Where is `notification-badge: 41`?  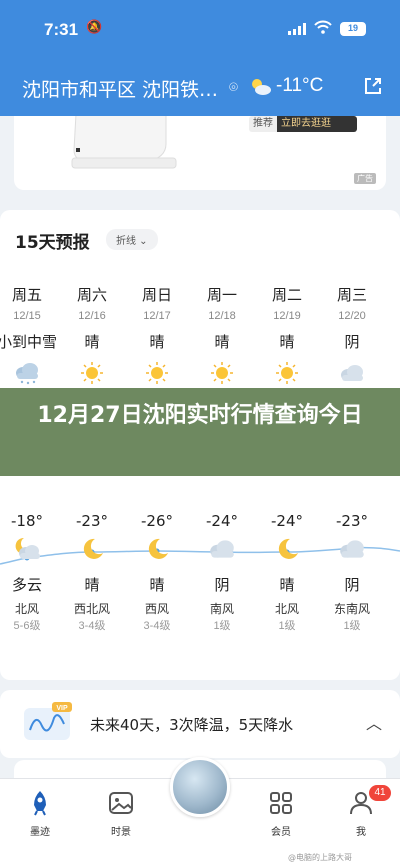 notification-badge: 41 is located at coordinates (380, 793).